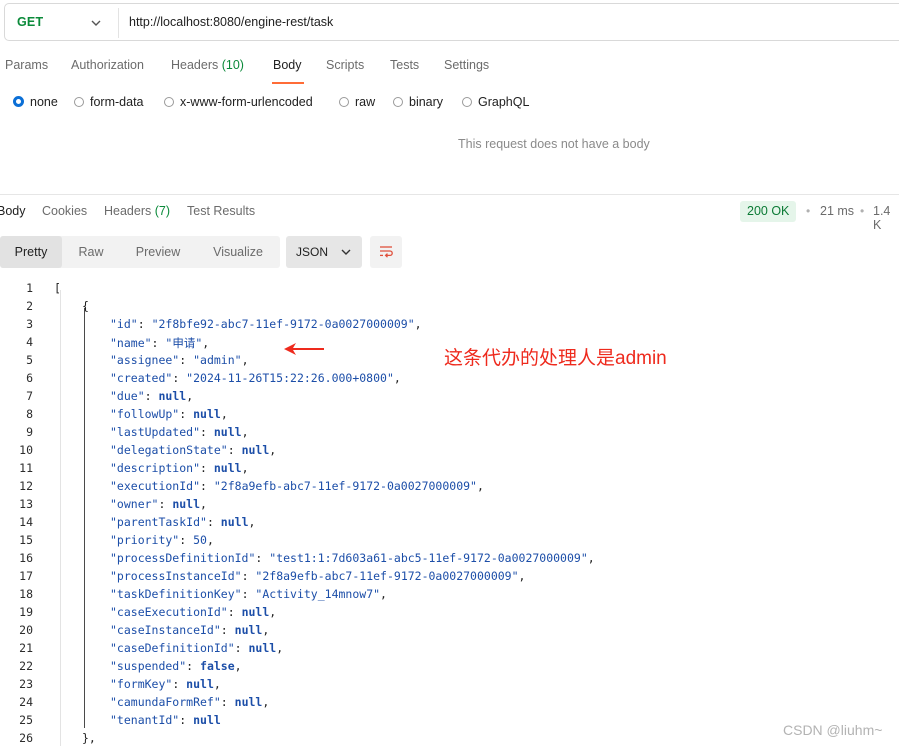  What do you see at coordinates (141, 378) in the screenshot?
I see `json-key: "created"` at bounding box center [141, 378].